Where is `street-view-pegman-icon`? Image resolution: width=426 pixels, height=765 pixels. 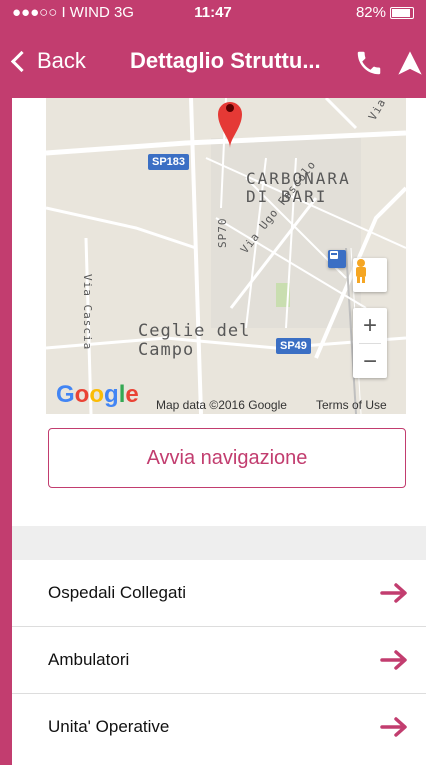
street-view-pegman-icon is located at coordinates (370, 275).